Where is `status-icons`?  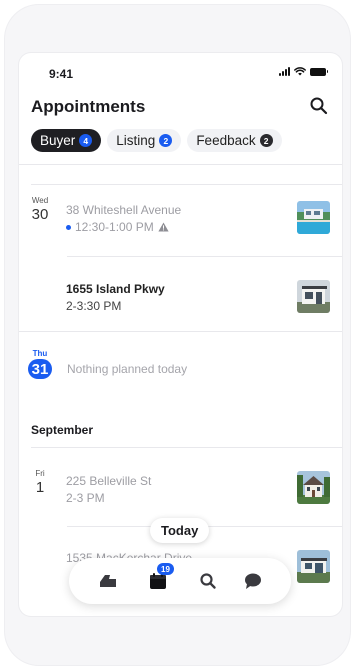
status-icons is located at coordinates (303, 71).